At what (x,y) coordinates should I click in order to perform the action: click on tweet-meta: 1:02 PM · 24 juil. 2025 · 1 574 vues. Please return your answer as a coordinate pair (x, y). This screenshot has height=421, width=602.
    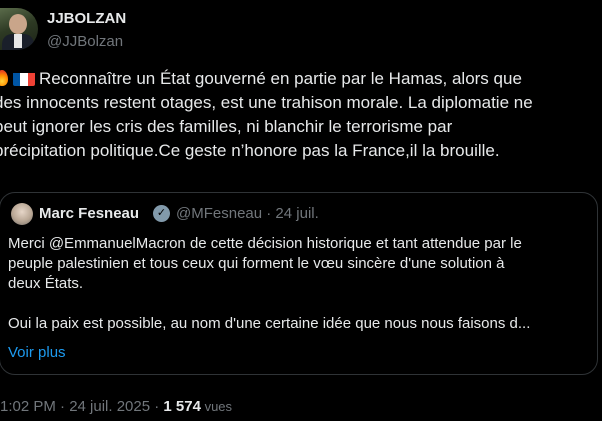
    Looking at the image, I should click on (116, 406).